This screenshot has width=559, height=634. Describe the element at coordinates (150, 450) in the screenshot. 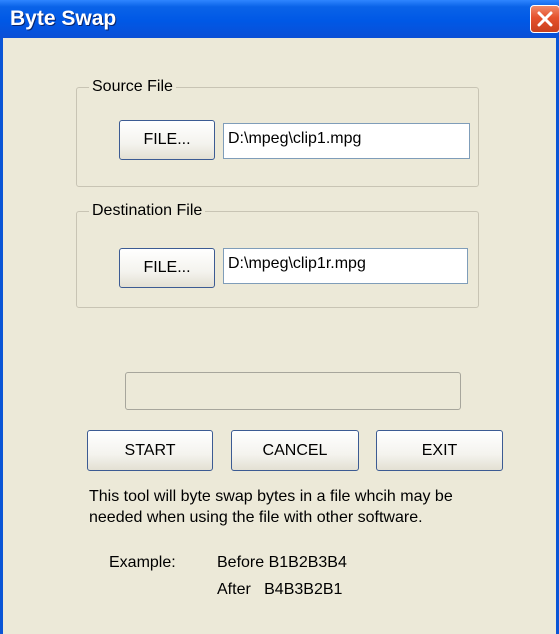

I see `start-button: START` at that location.